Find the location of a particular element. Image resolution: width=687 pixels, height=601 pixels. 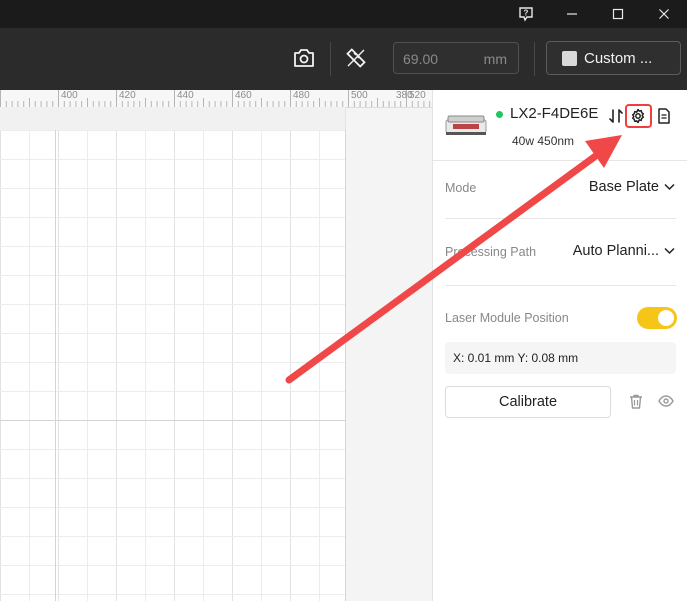

processing-path-label: Processing Path is located at coordinates (491, 252).